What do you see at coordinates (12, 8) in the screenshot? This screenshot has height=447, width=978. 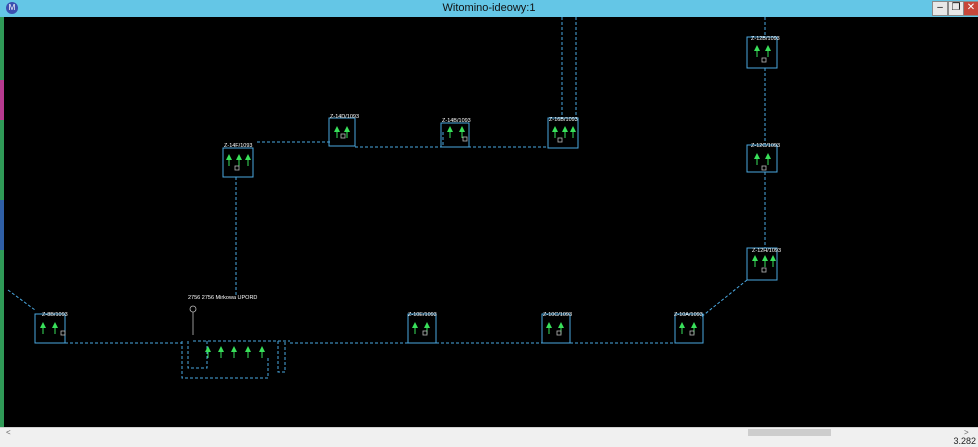 I see `app-icon: M` at bounding box center [12, 8].